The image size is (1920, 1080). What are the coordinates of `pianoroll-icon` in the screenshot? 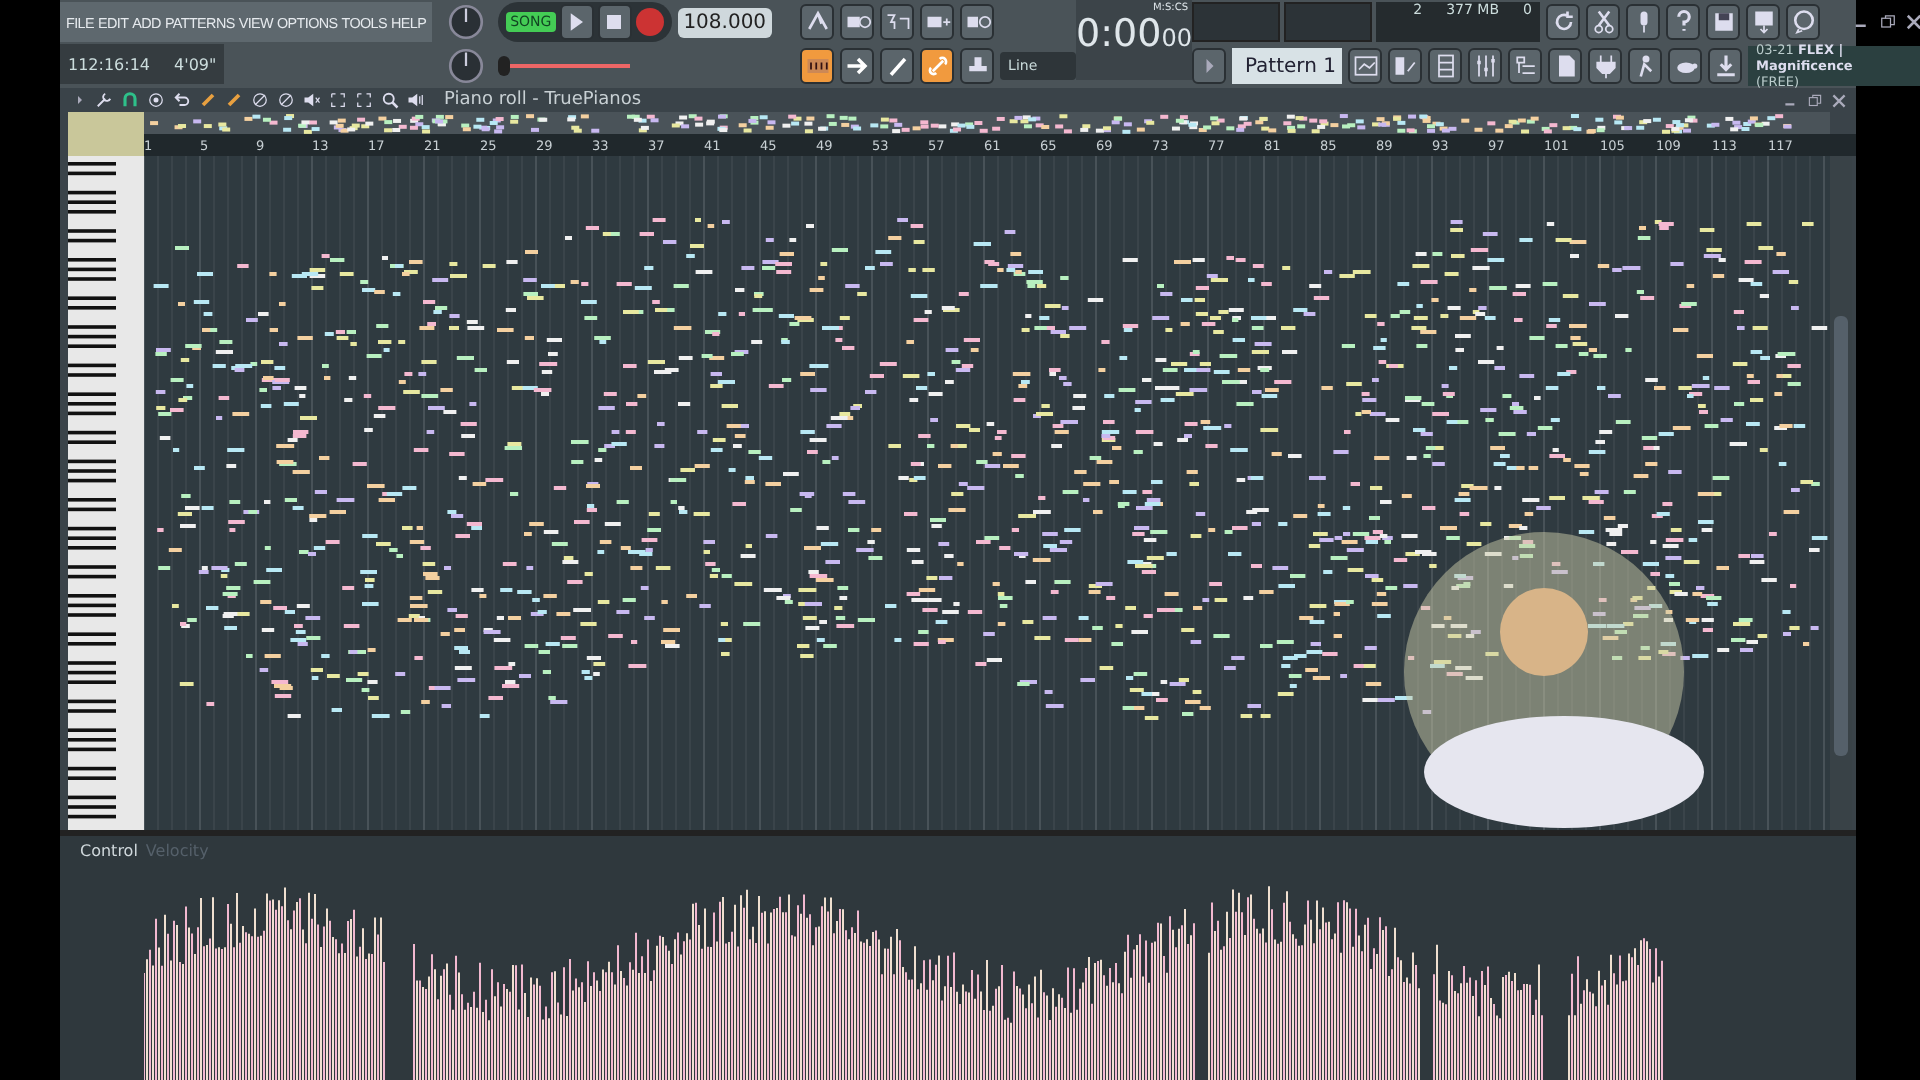 It's located at (1405, 66).